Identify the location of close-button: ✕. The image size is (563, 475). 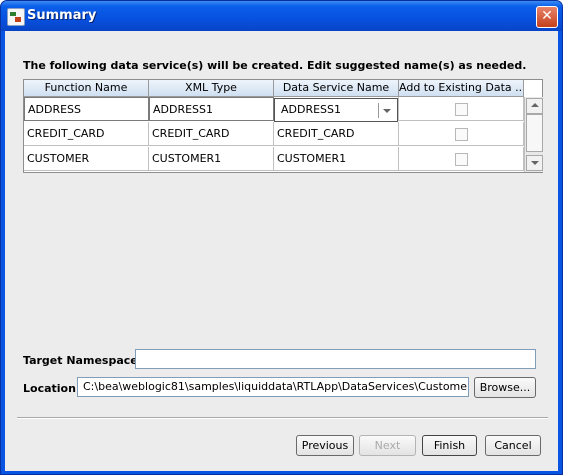
(547, 17).